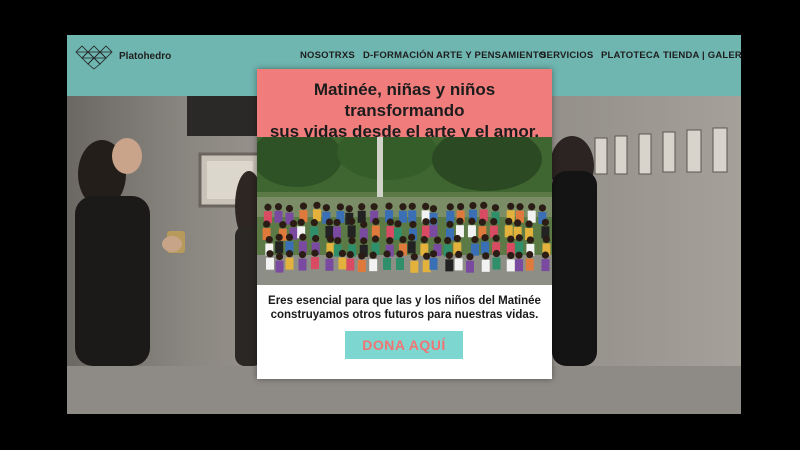  What do you see at coordinates (398, 57) in the screenshot?
I see `nav-item-d-formacion: D-FORMACIÓN` at bounding box center [398, 57].